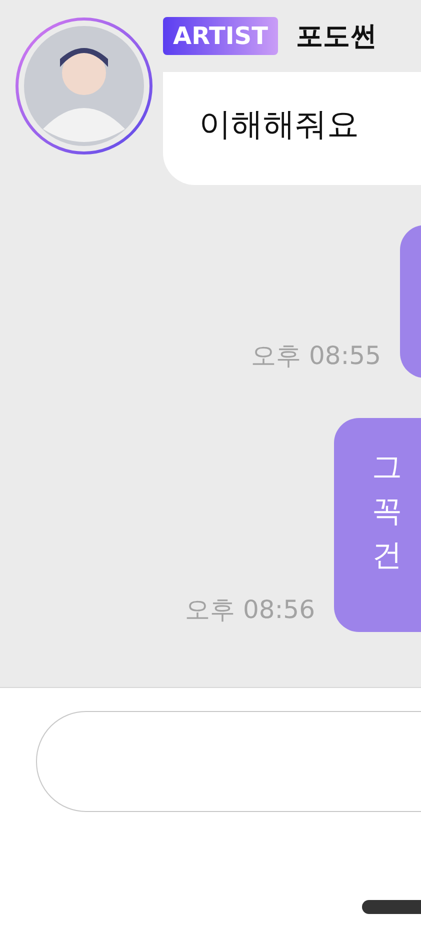 This screenshot has height=939, width=421. I want to click on timestamp: 오후 08:56, so click(250, 610).